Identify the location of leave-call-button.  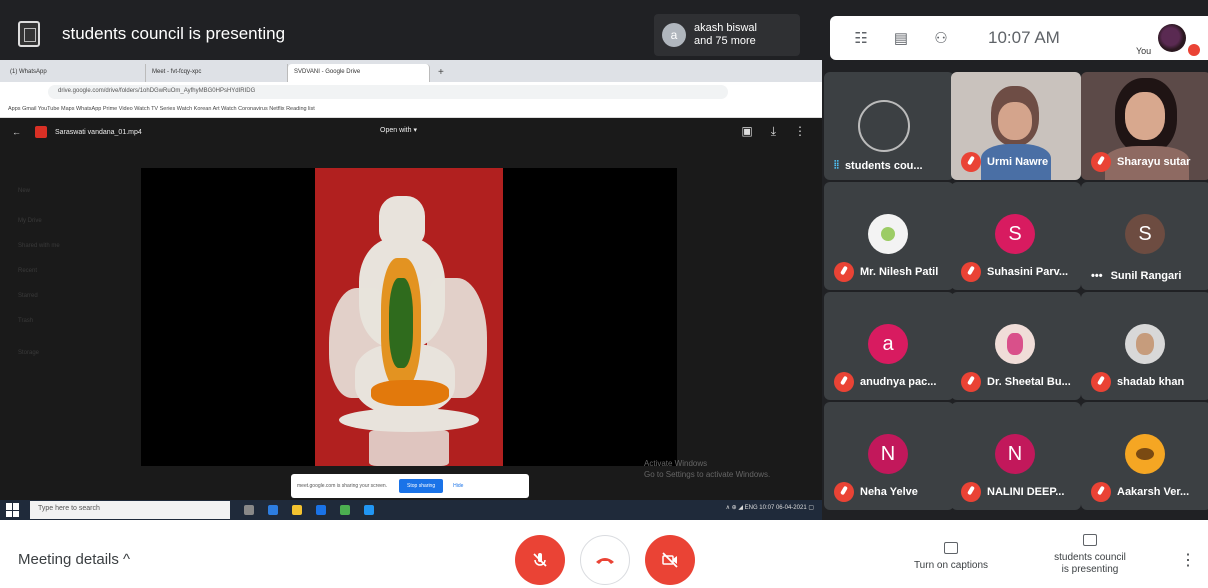
(605, 560).